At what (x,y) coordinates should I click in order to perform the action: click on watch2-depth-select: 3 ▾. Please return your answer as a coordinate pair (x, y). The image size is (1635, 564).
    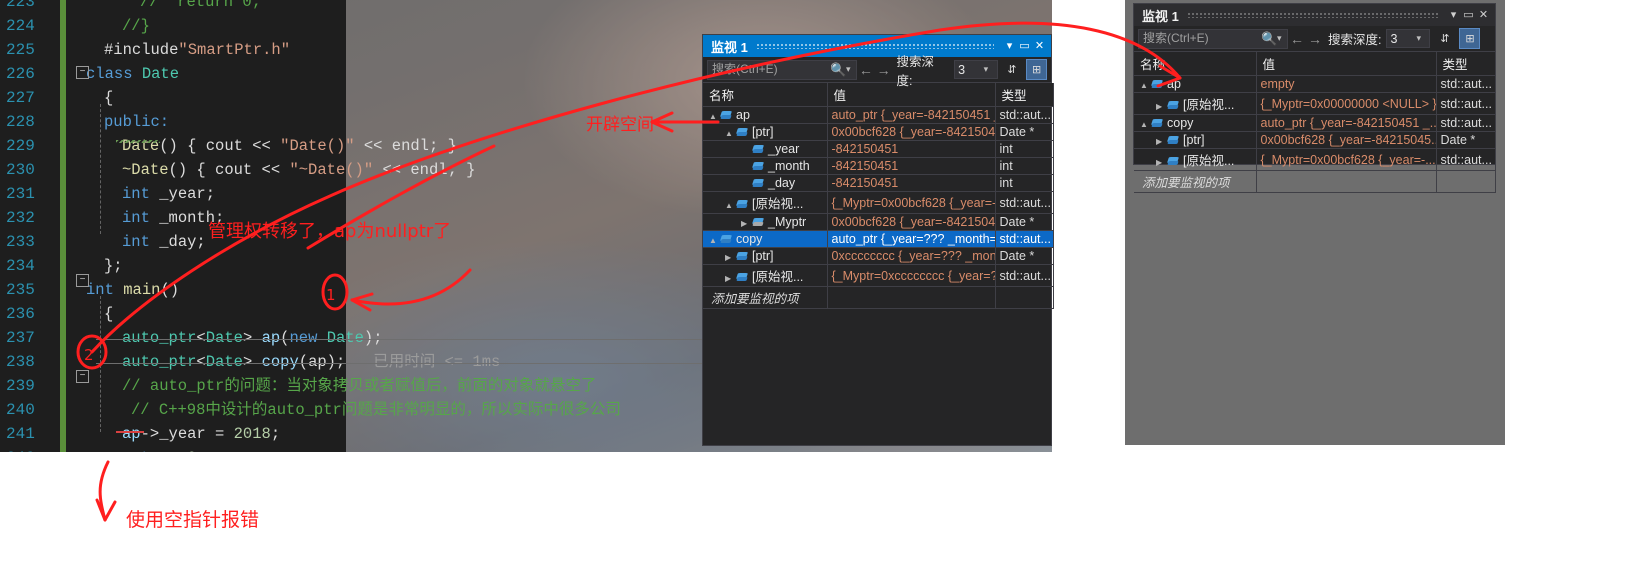
    Looking at the image, I should click on (1408, 38).